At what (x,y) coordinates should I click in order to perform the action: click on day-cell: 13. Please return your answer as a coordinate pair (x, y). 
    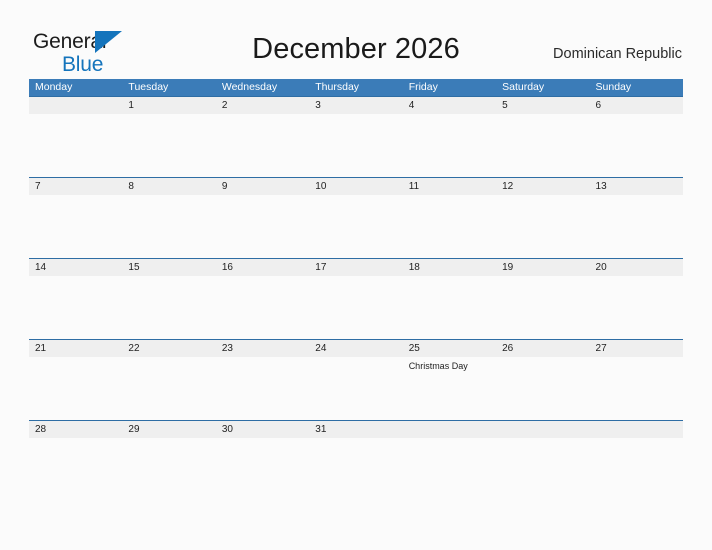
    Looking at the image, I should click on (636, 186).